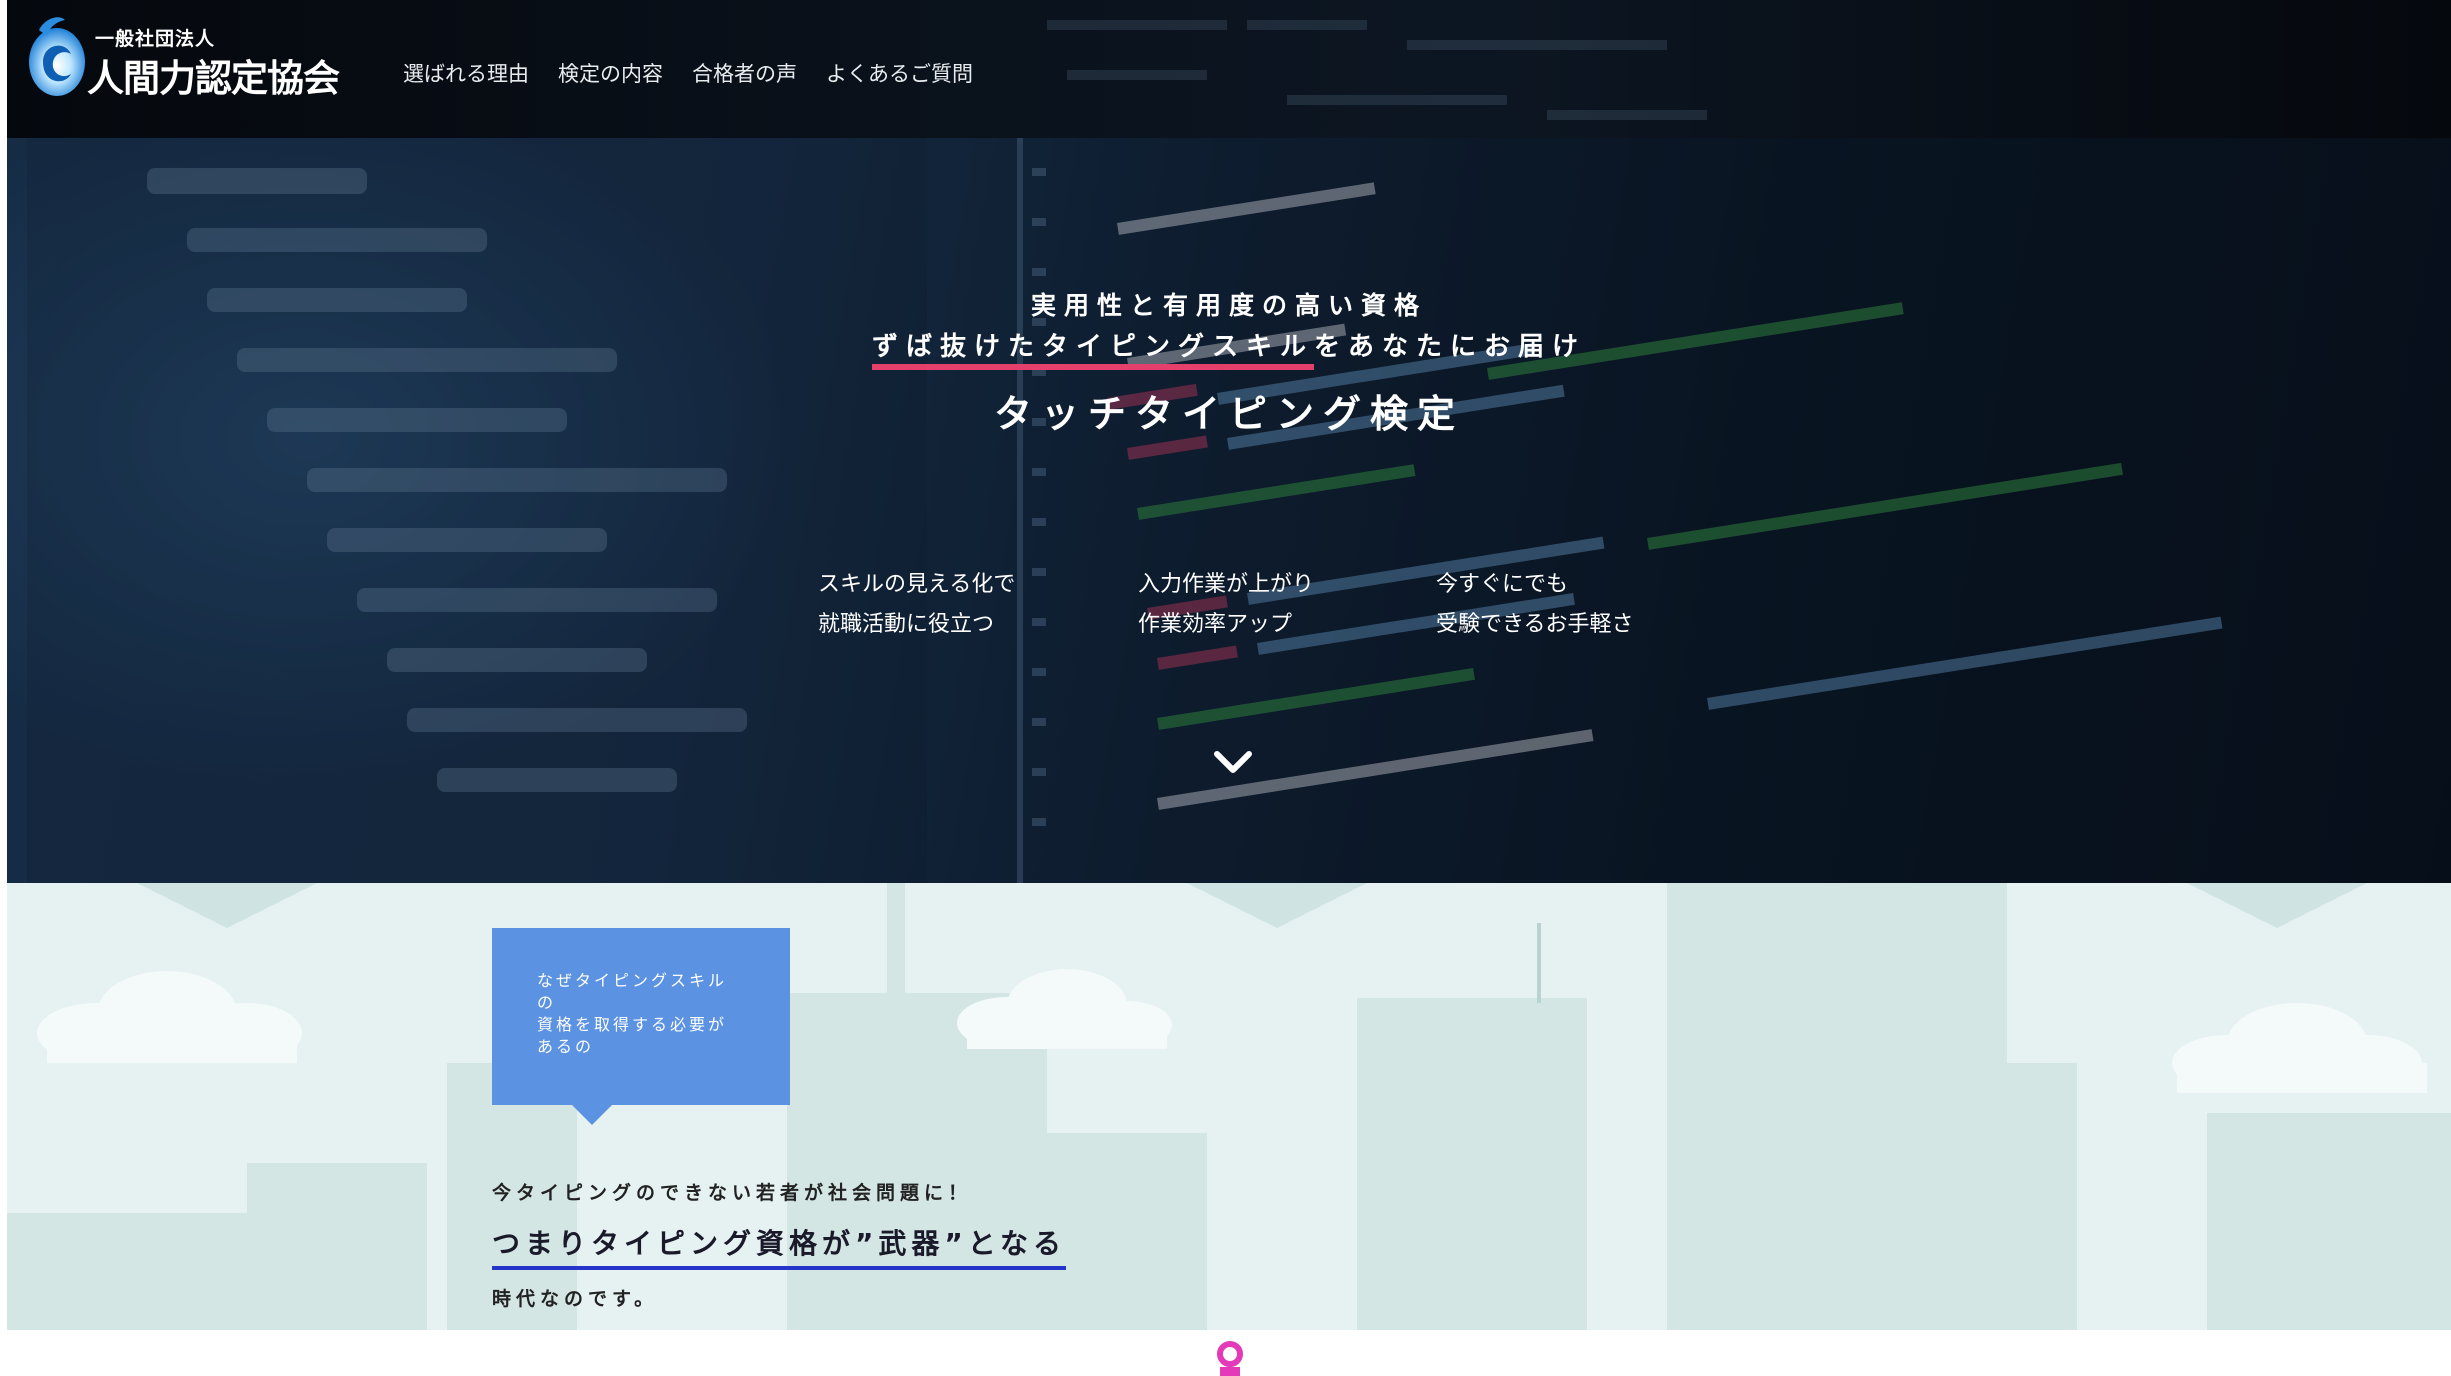 The height and width of the screenshot is (1376, 2451). I want to click on intro-lead: 今タイピングのできない若者が社会問題に！, so click(732, 1193).